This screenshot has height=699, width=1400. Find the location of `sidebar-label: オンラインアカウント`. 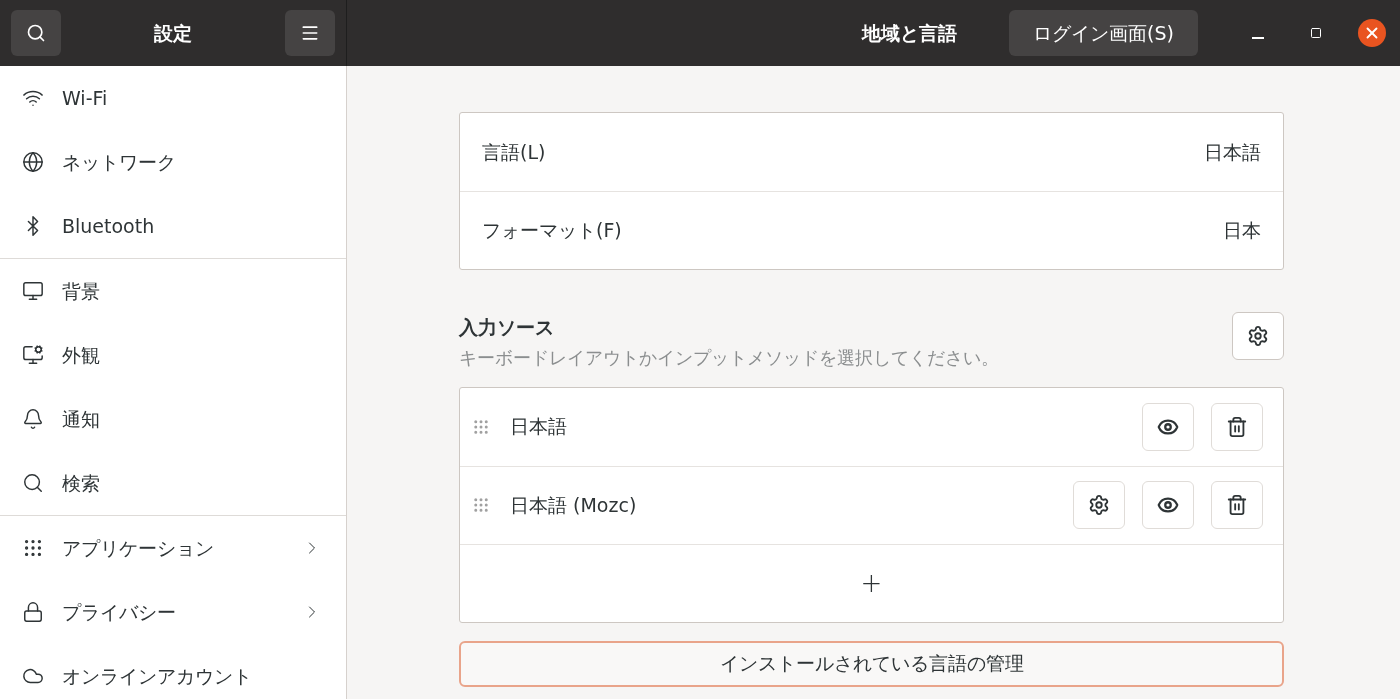

sidebar-label: オンラインアカウント is located at coordinates (157, 676).